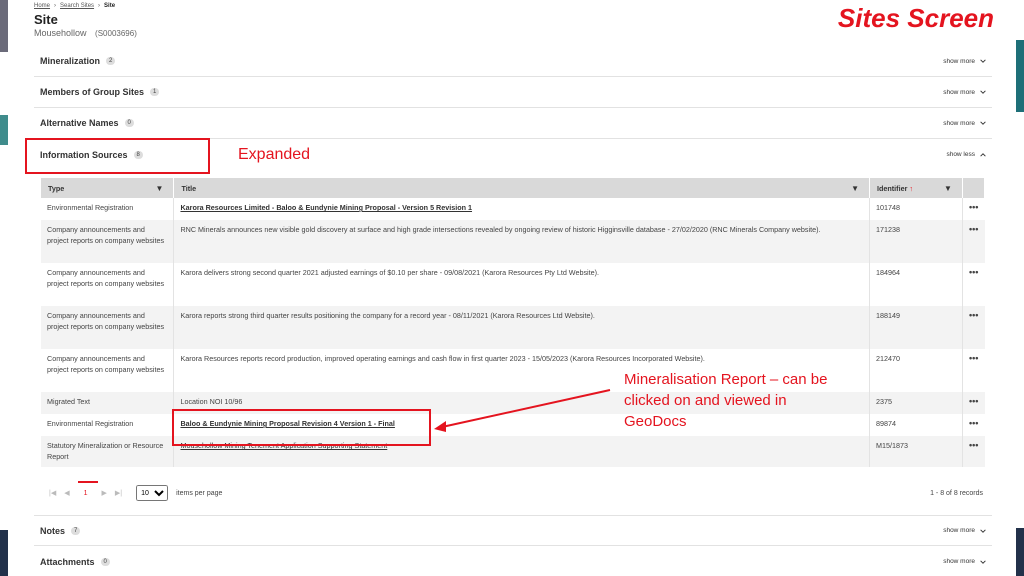 This screenshot has height=576, width=1024. What do you see at coordinates (301, 427) in the screenshot?
I see `highlight-box-mineralisation-report` at bounding box center [301, 427].